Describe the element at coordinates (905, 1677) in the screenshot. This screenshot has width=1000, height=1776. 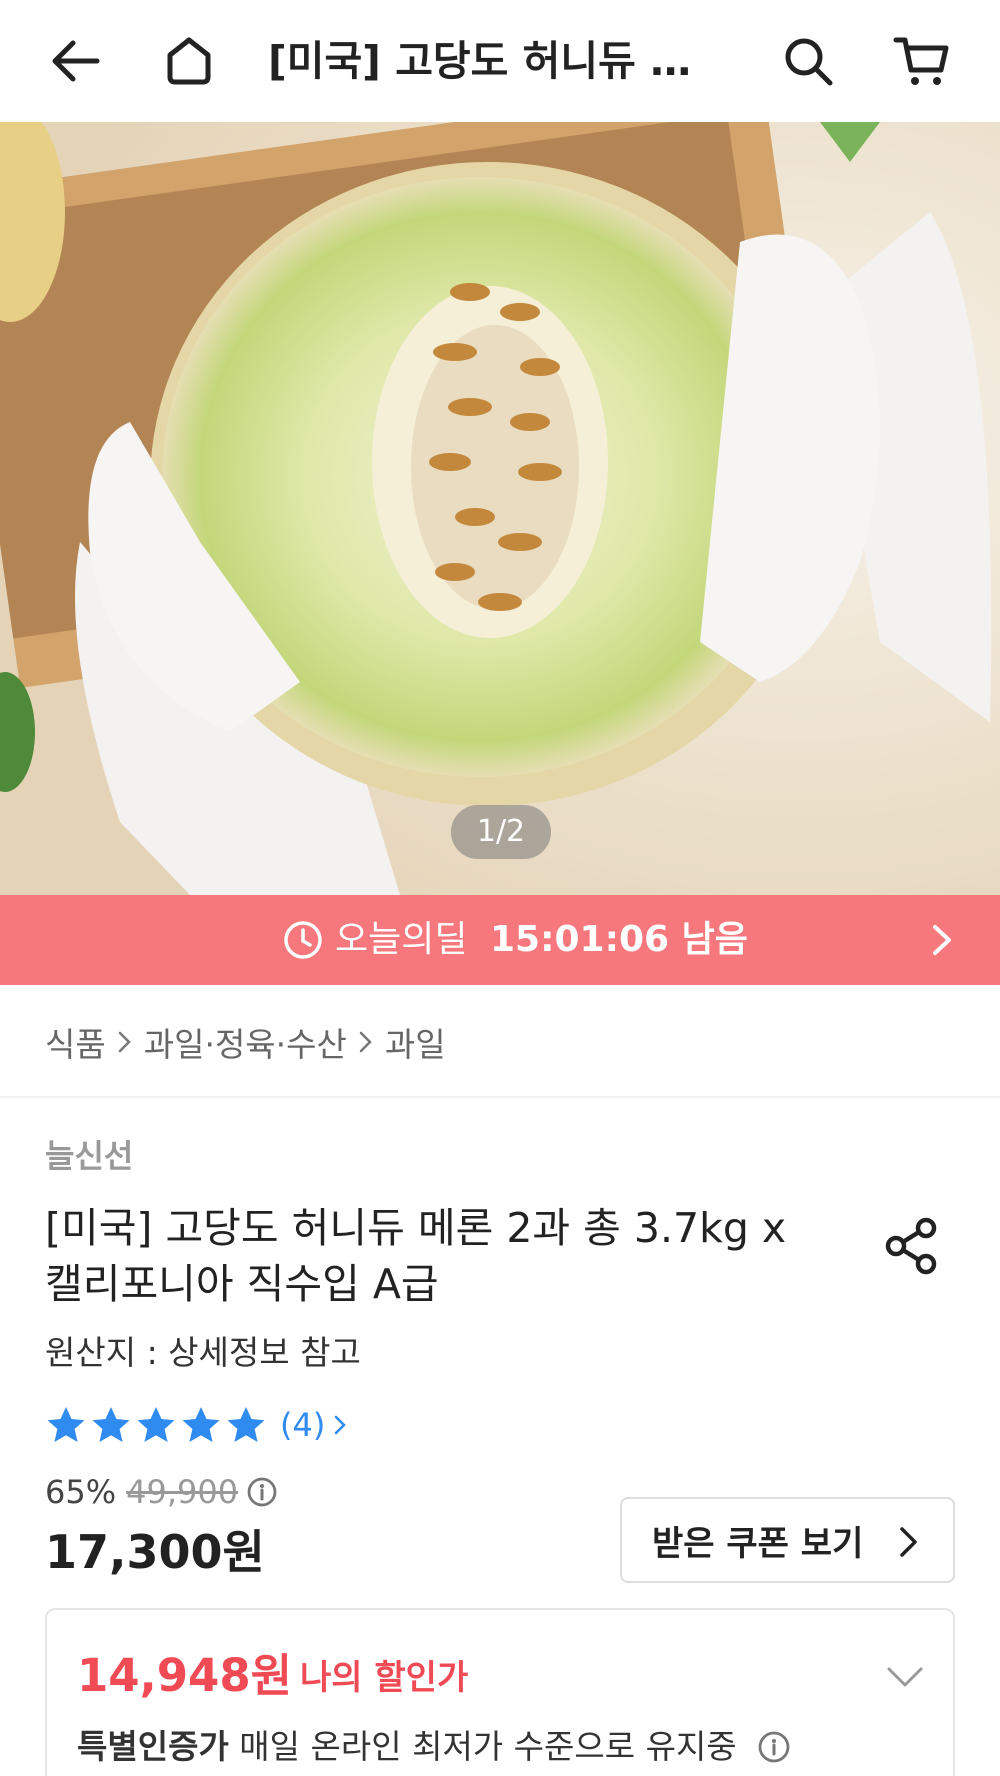
I see `chevron-down-icon` at that location.